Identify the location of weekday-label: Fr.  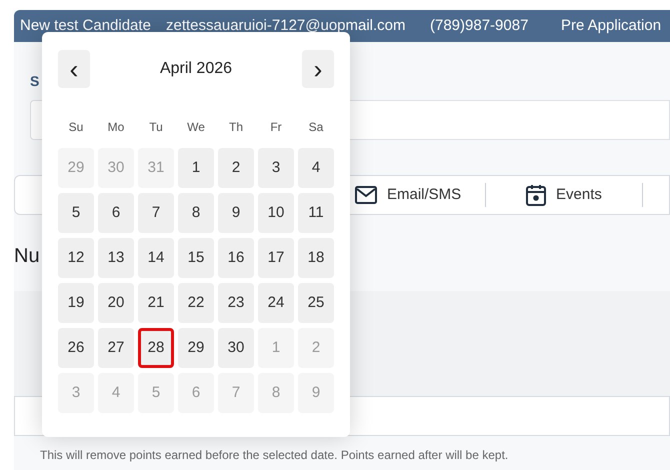
(276, 127).